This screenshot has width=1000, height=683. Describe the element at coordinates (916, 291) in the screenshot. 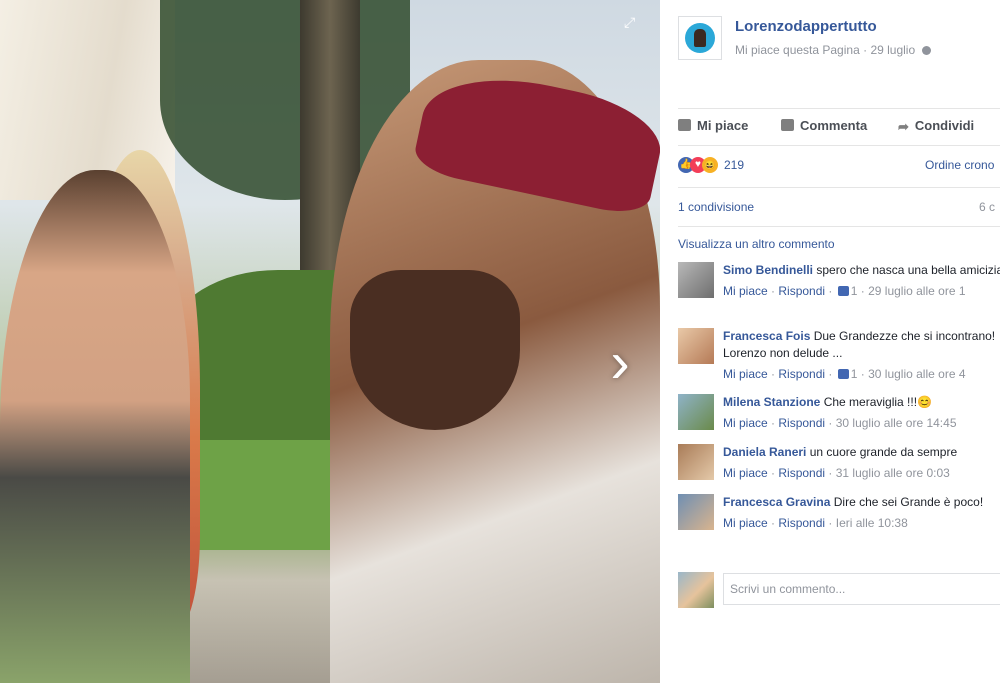

I see `comment-time: 29 luglio alle ore 1` at that location.